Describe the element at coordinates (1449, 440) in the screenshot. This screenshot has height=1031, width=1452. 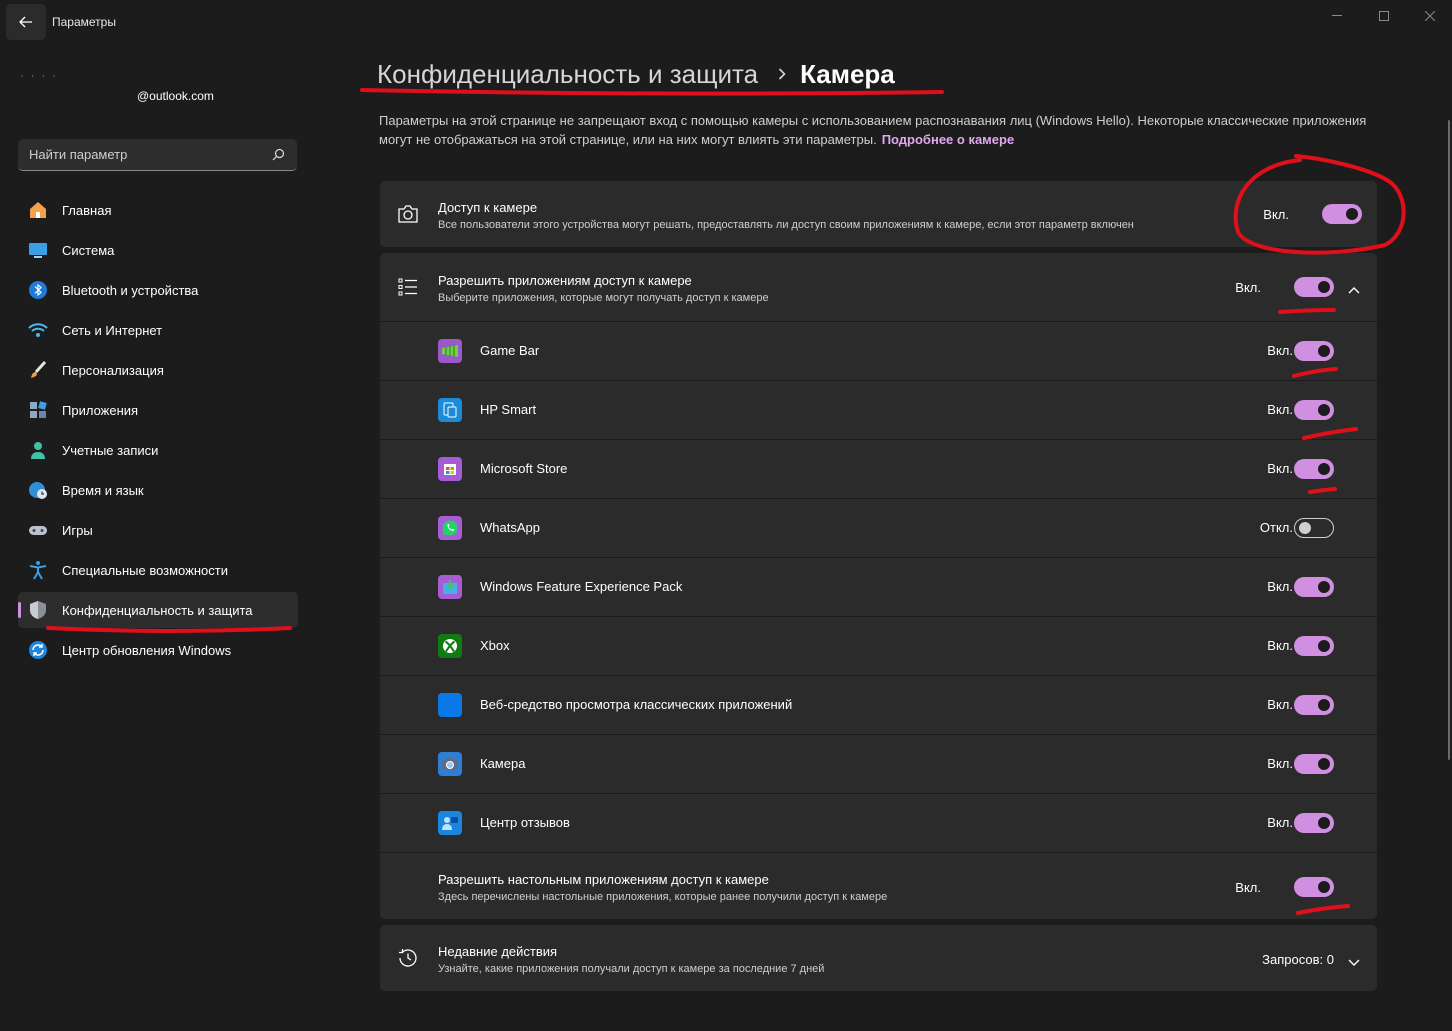
I see `scrollbar` at that location.